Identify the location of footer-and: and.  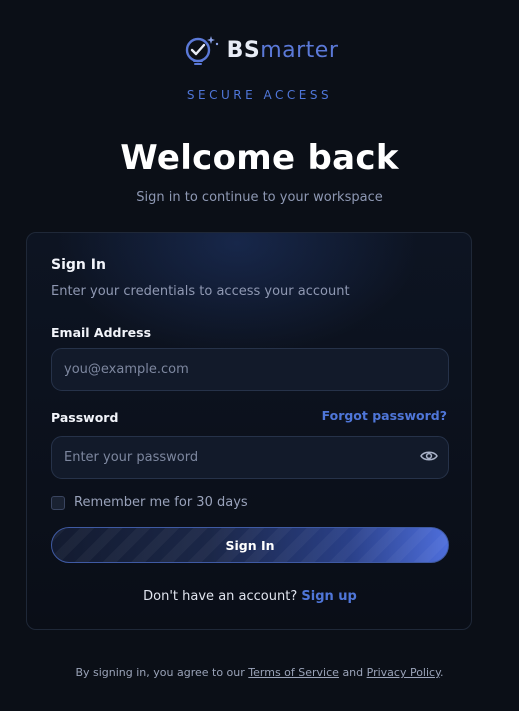
(353, 672).